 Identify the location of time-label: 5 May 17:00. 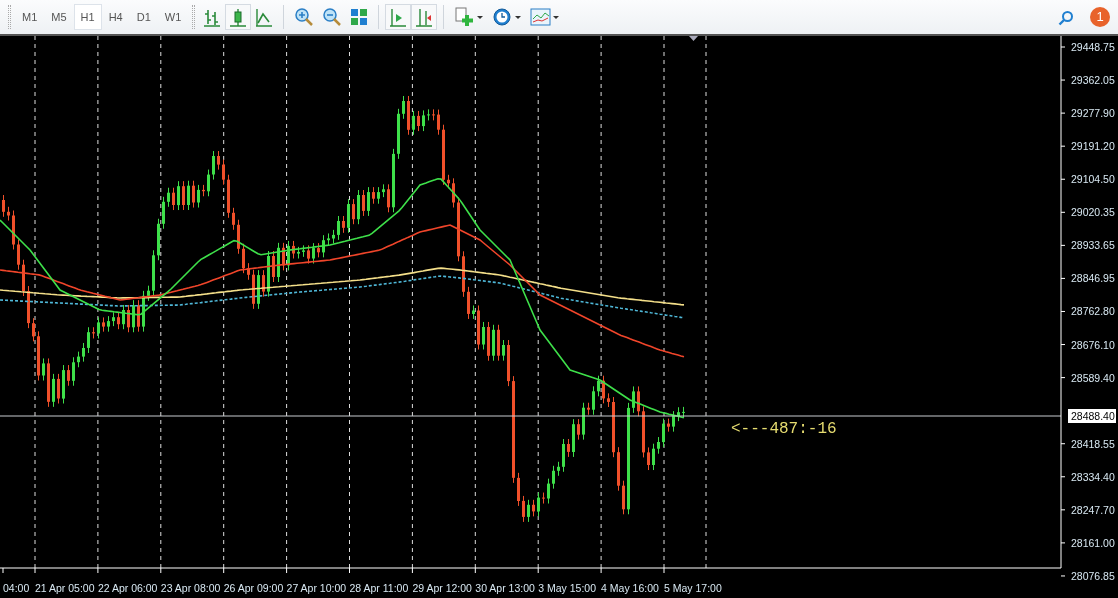
(693, 588).